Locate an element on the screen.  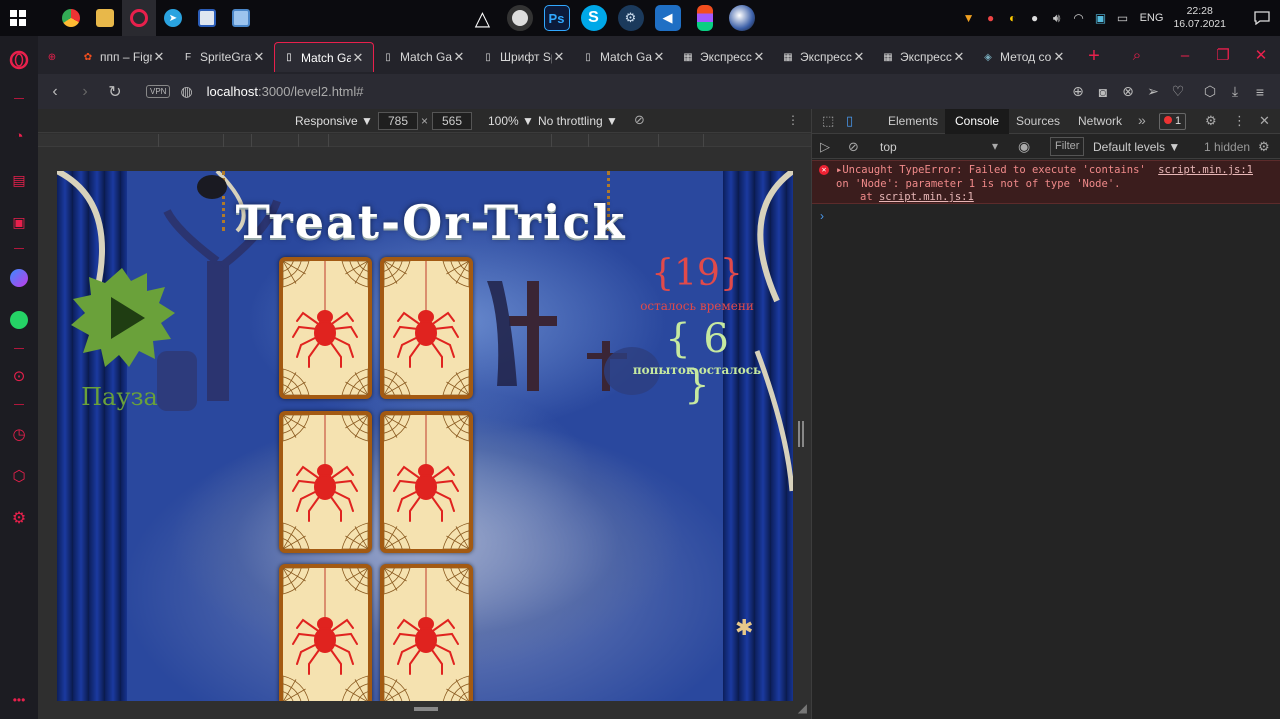
taskbar-explorer is located at coordinates (105, 18).